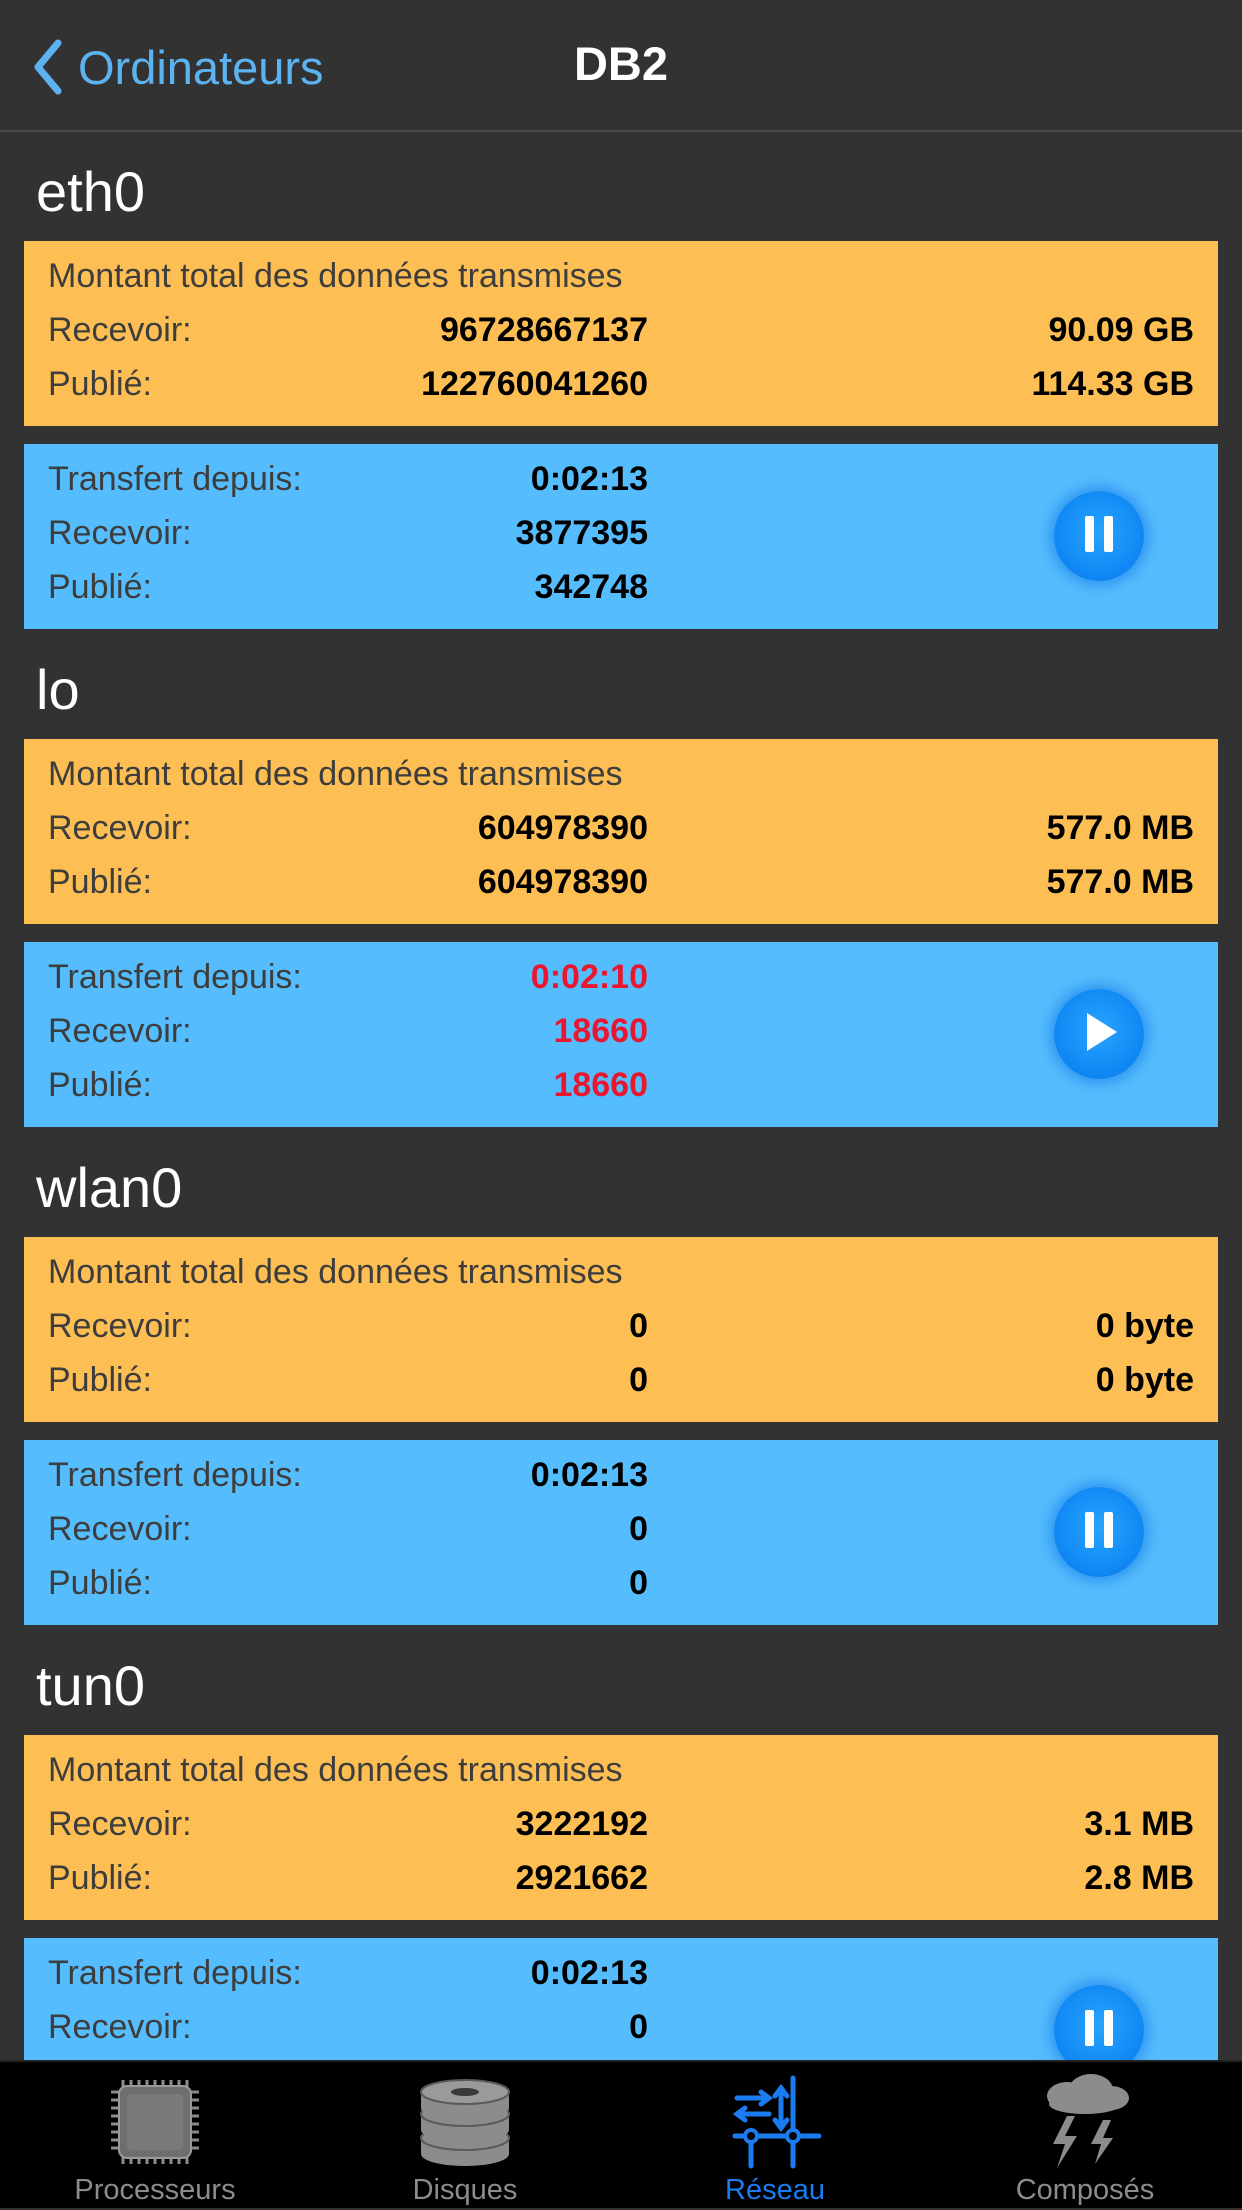  Describe the element at coordinates (638, 1583) in the screenshot. I see `rate-sent-value: 0` at that location.